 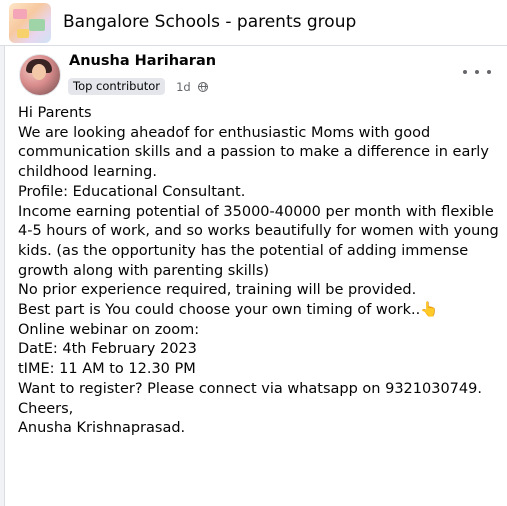 I want to click on group-header: Bangalore Schools - parents group, so click(x=253, y=23).